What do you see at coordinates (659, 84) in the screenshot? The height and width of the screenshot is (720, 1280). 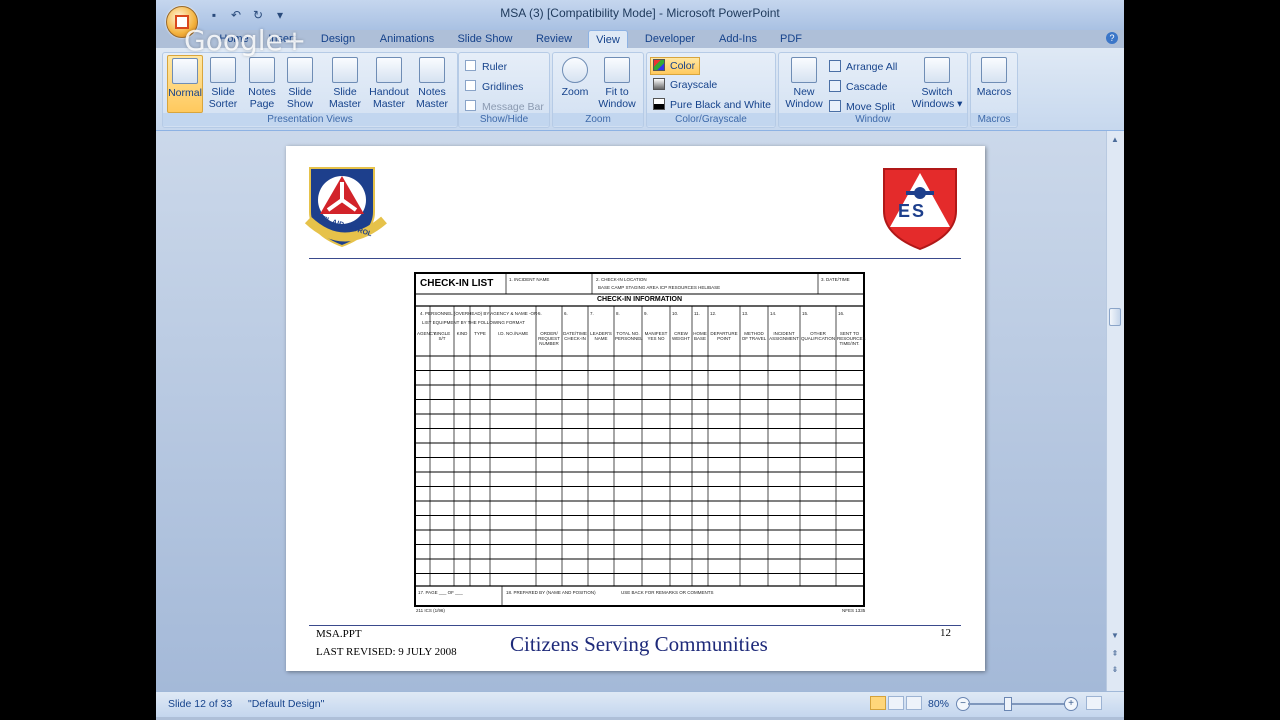 I see `grayscale-icon` at bounding box center [659, 84].